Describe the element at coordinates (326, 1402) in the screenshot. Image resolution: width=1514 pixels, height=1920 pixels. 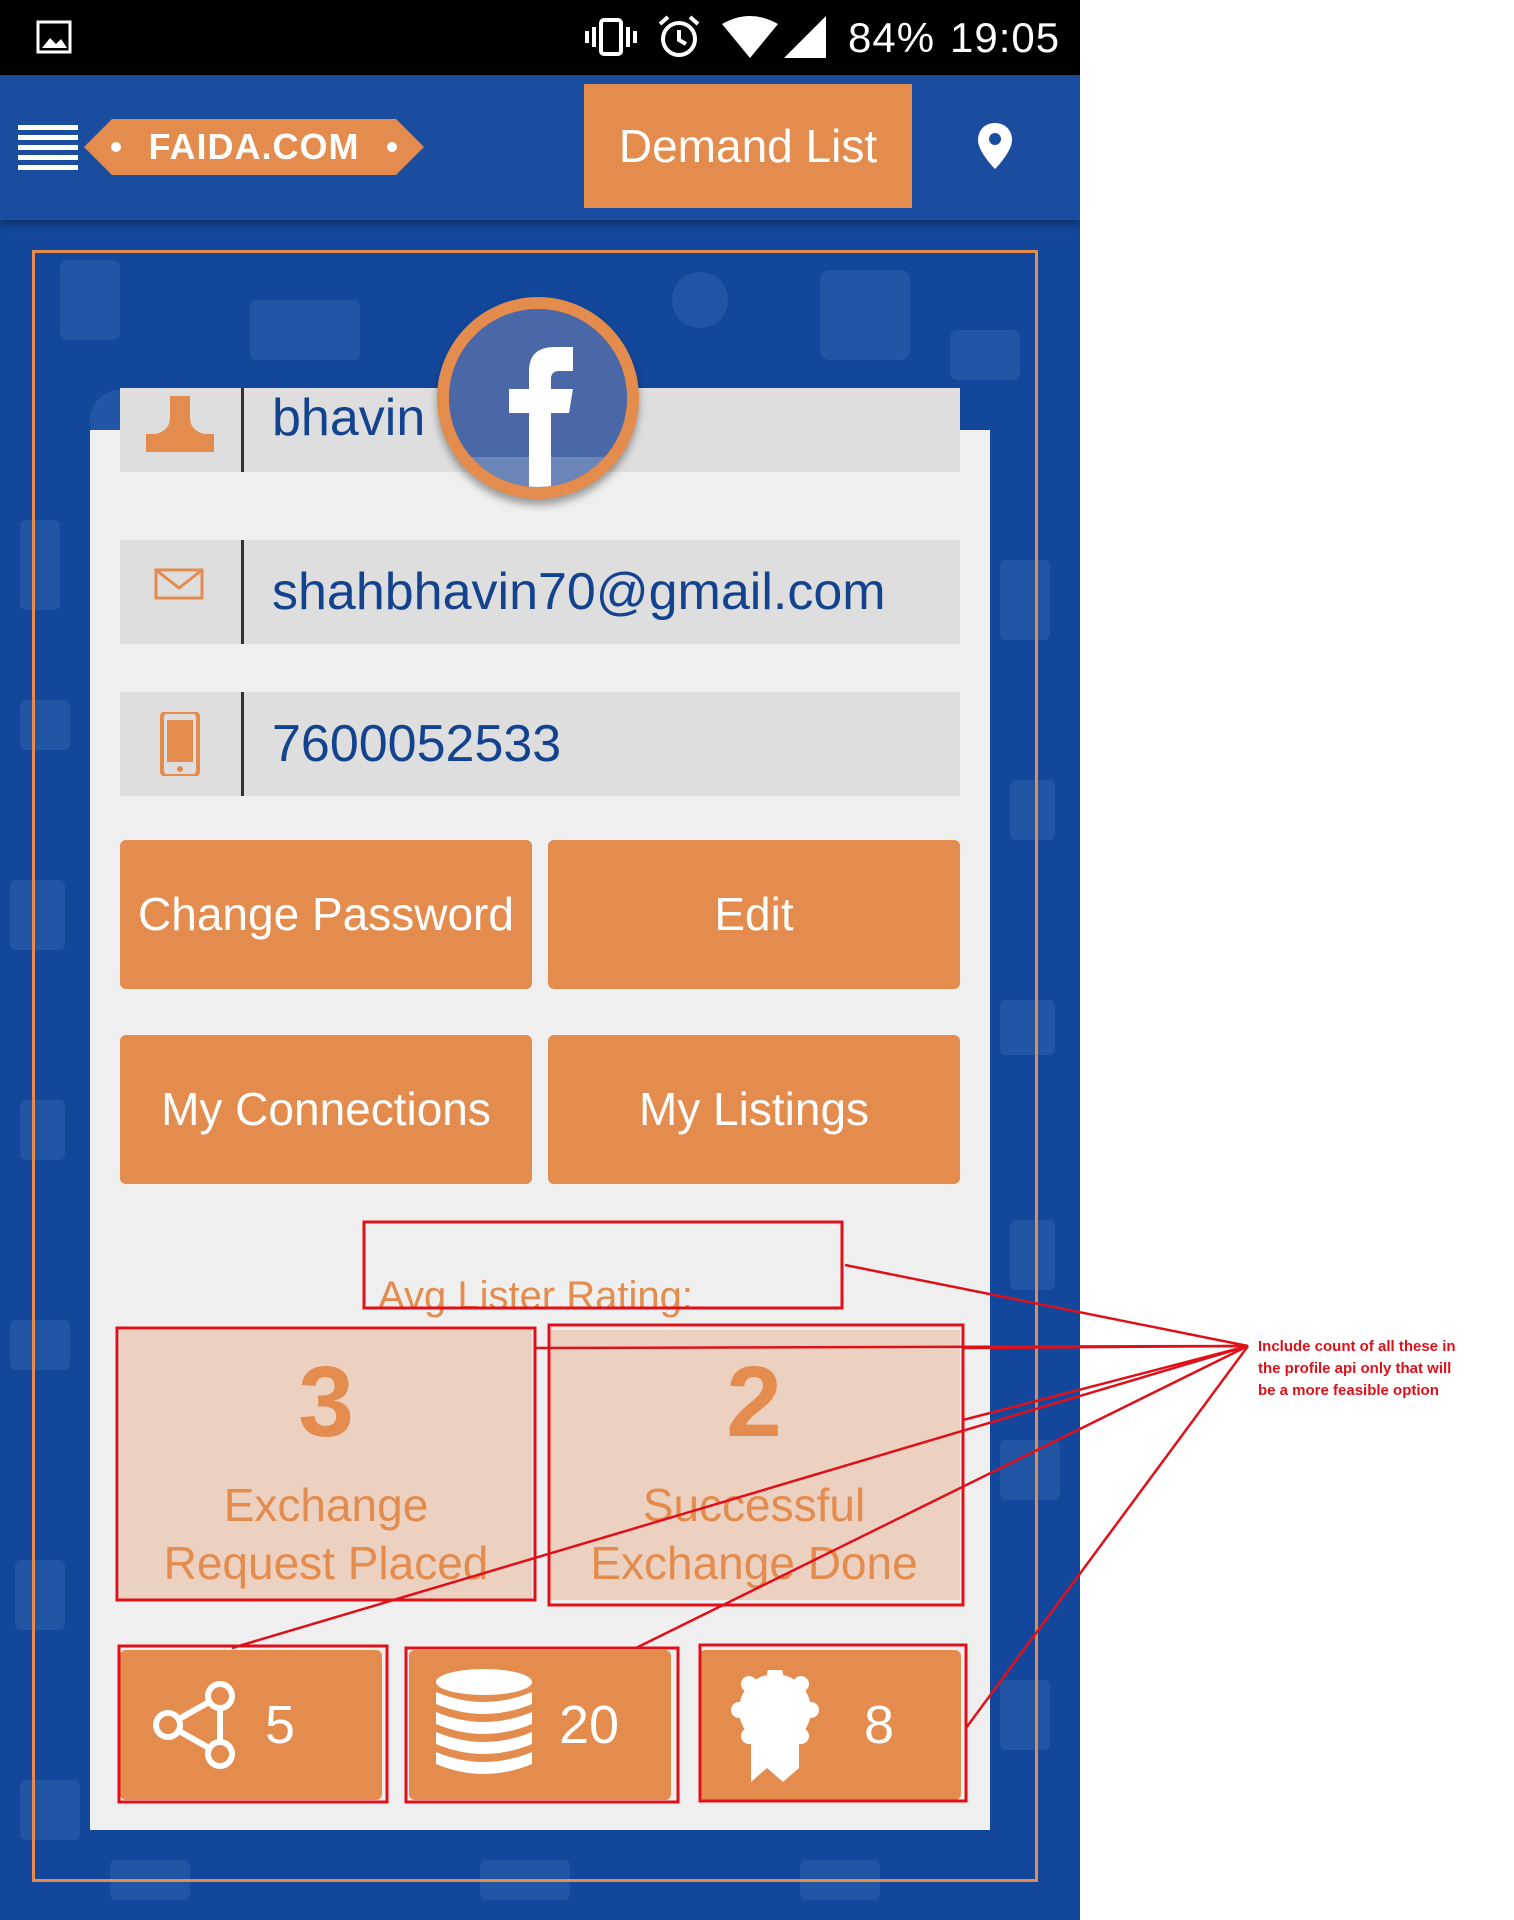
I see `stat-value: 3` at that location.